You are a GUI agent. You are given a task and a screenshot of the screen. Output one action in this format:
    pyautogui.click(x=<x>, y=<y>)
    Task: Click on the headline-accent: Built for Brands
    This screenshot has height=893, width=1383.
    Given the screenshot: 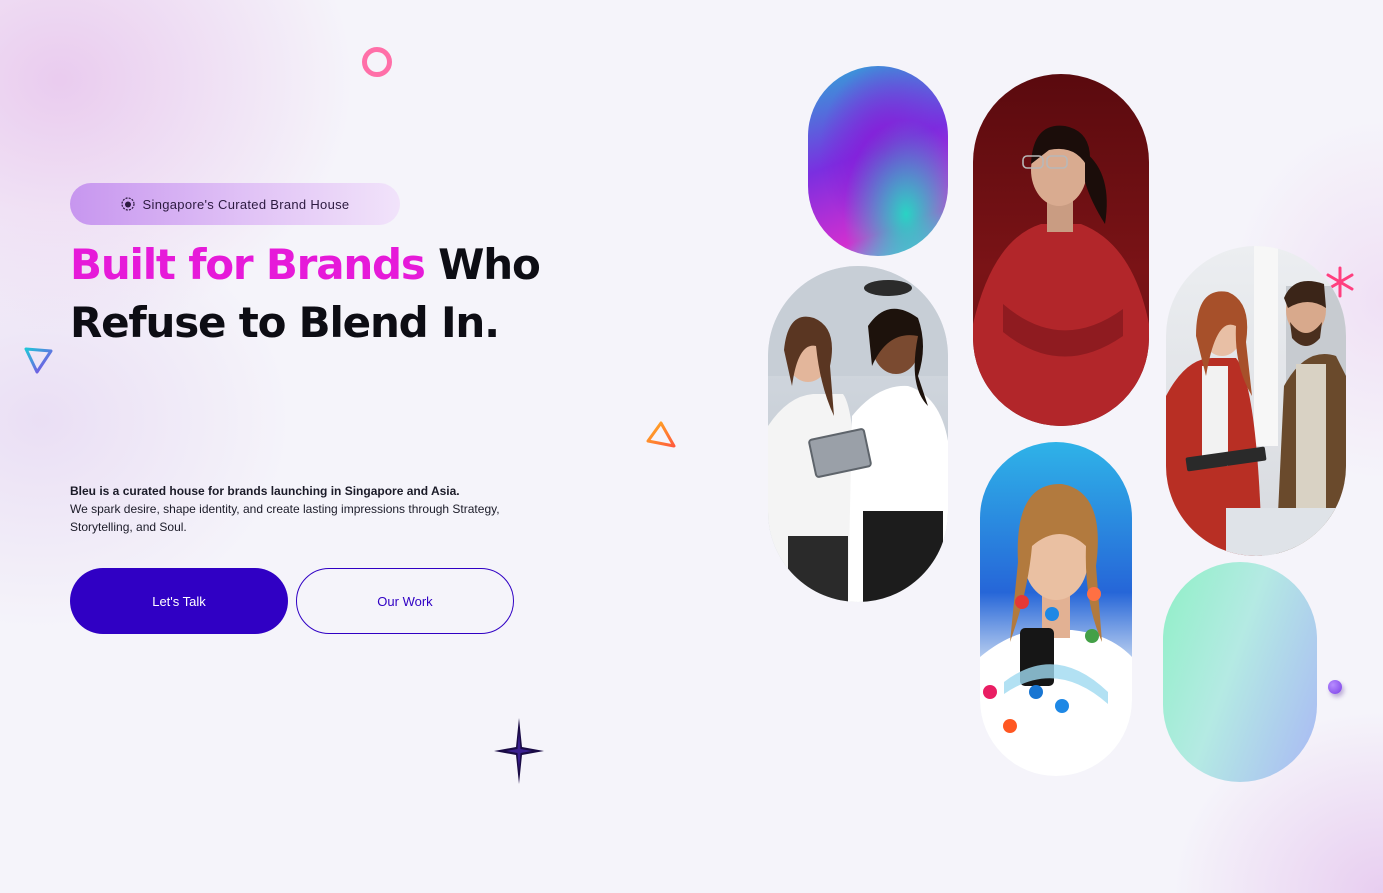 What is the action you would take?
    pyautogui.click(x=248, y=264)
    